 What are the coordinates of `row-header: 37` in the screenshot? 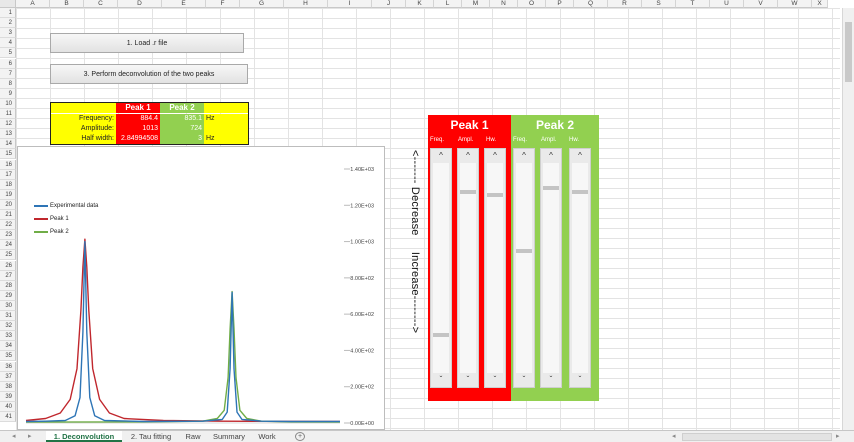 It's located at (8, 376).